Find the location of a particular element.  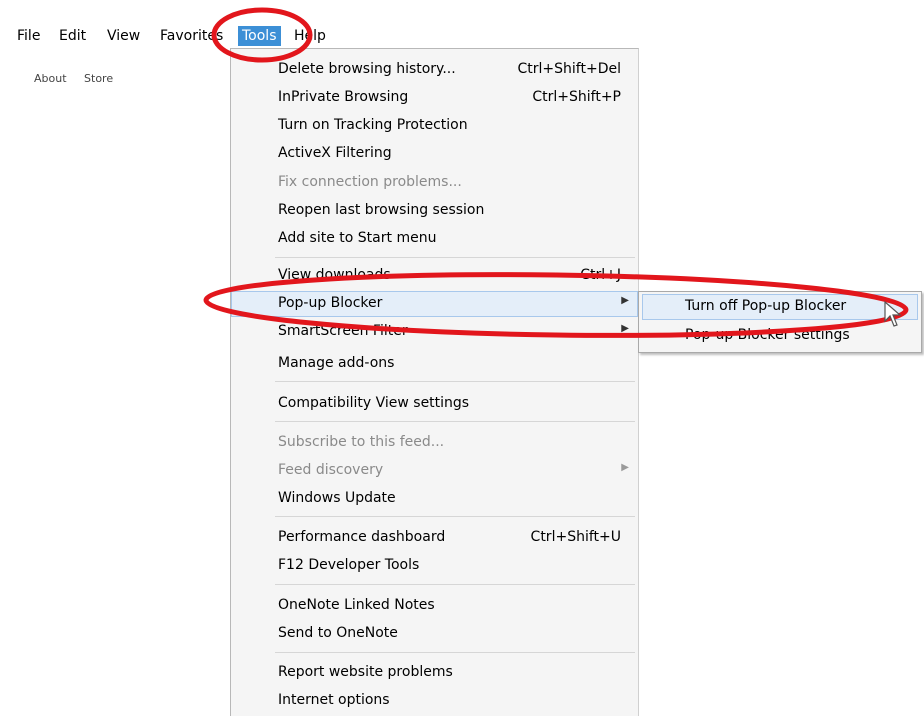

windows-update-item: Windows Update is located at coordinates (434, 499).